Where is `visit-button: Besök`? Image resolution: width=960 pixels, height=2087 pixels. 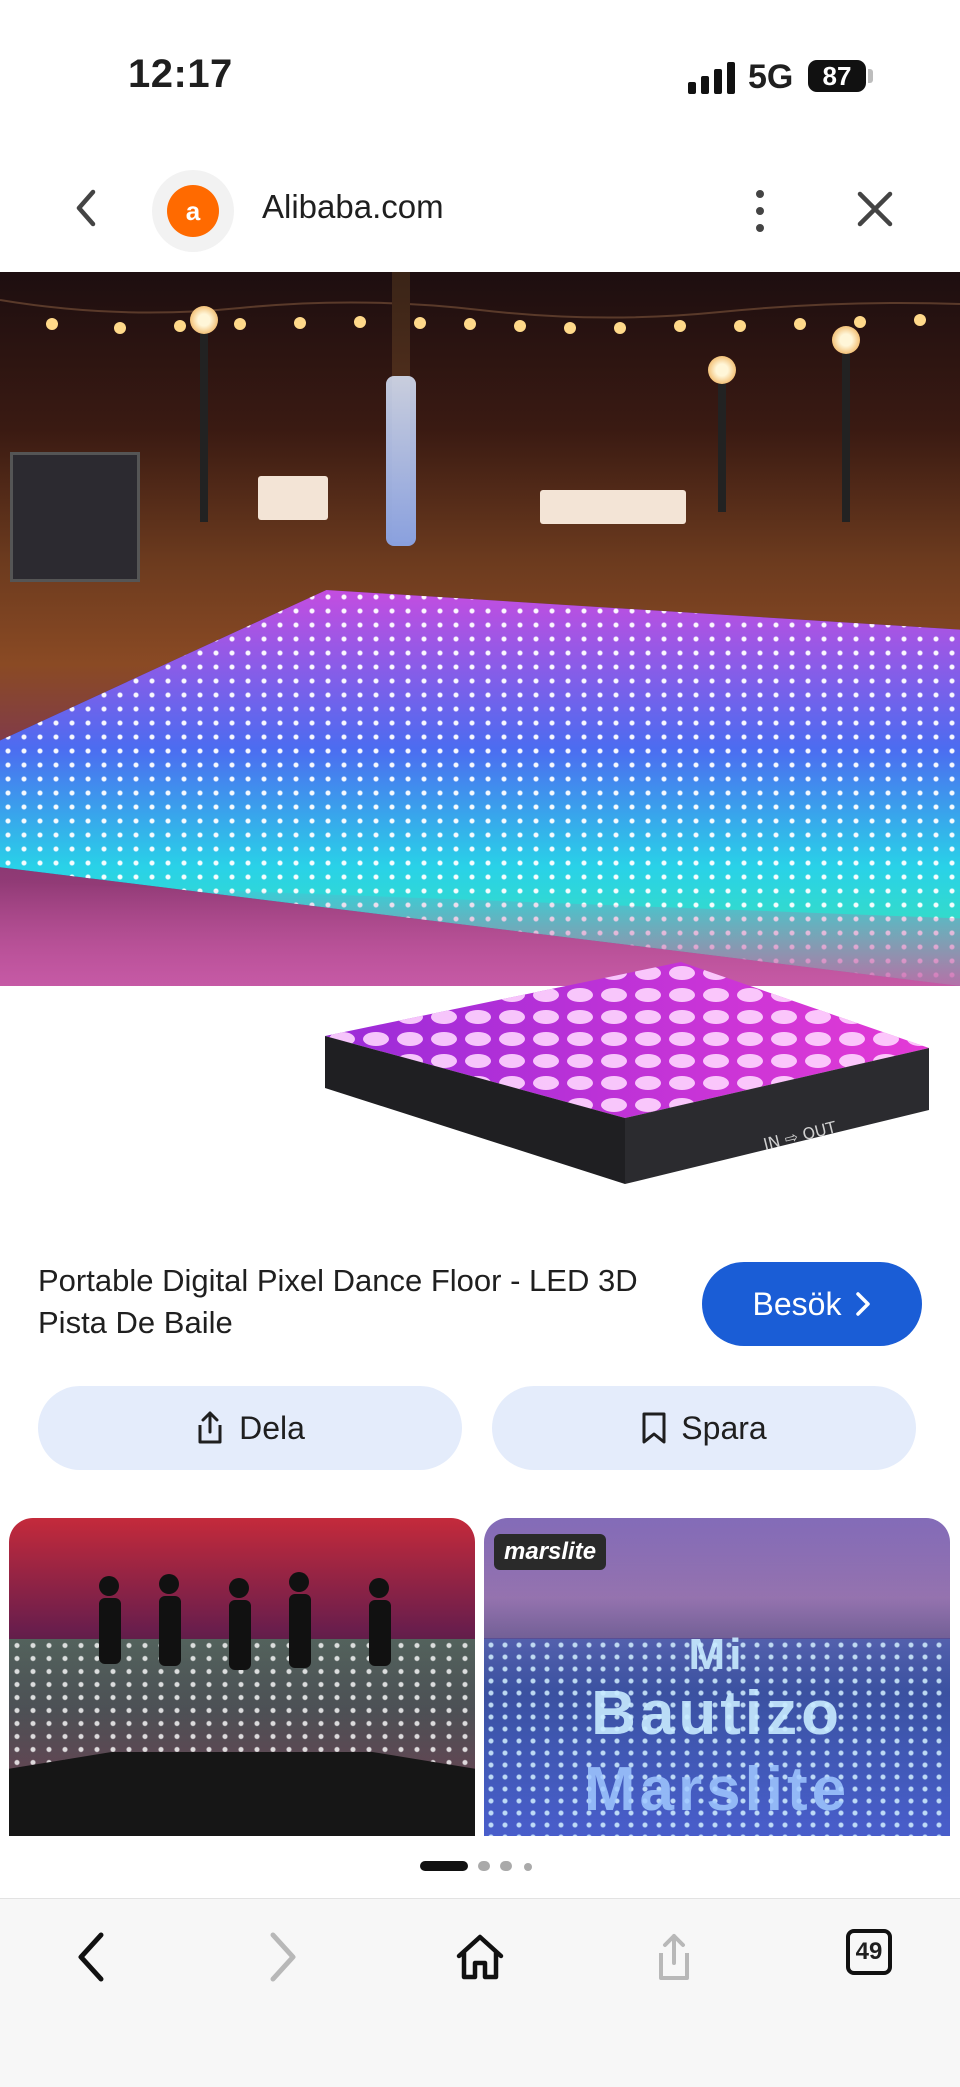
visit-button: Besök is located at coordinates (812, 1304).